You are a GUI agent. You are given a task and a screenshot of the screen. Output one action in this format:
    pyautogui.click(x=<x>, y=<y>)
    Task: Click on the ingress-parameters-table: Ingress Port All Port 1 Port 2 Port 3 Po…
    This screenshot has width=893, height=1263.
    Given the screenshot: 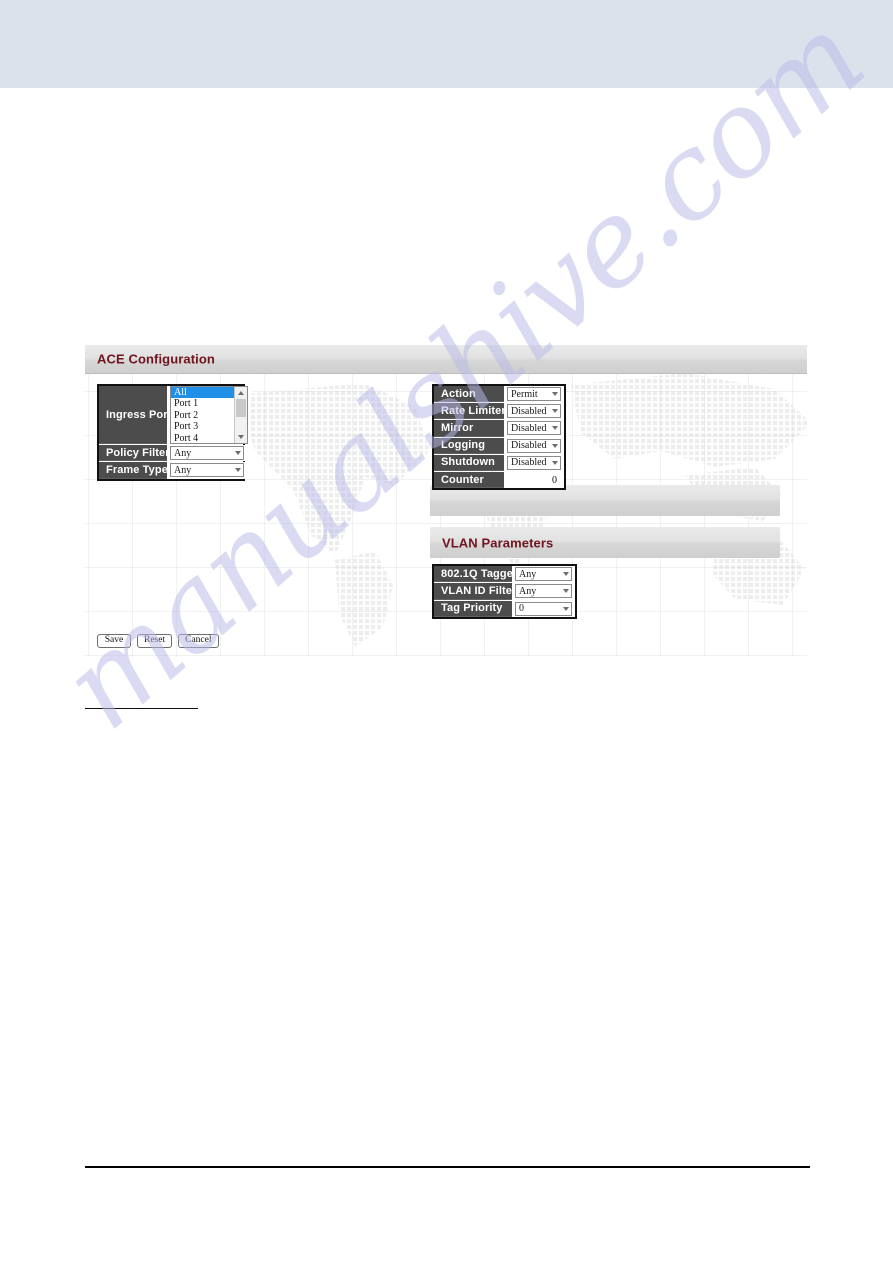 What is the action you would take?
    pyautogui.click(x=174, y=432)
    